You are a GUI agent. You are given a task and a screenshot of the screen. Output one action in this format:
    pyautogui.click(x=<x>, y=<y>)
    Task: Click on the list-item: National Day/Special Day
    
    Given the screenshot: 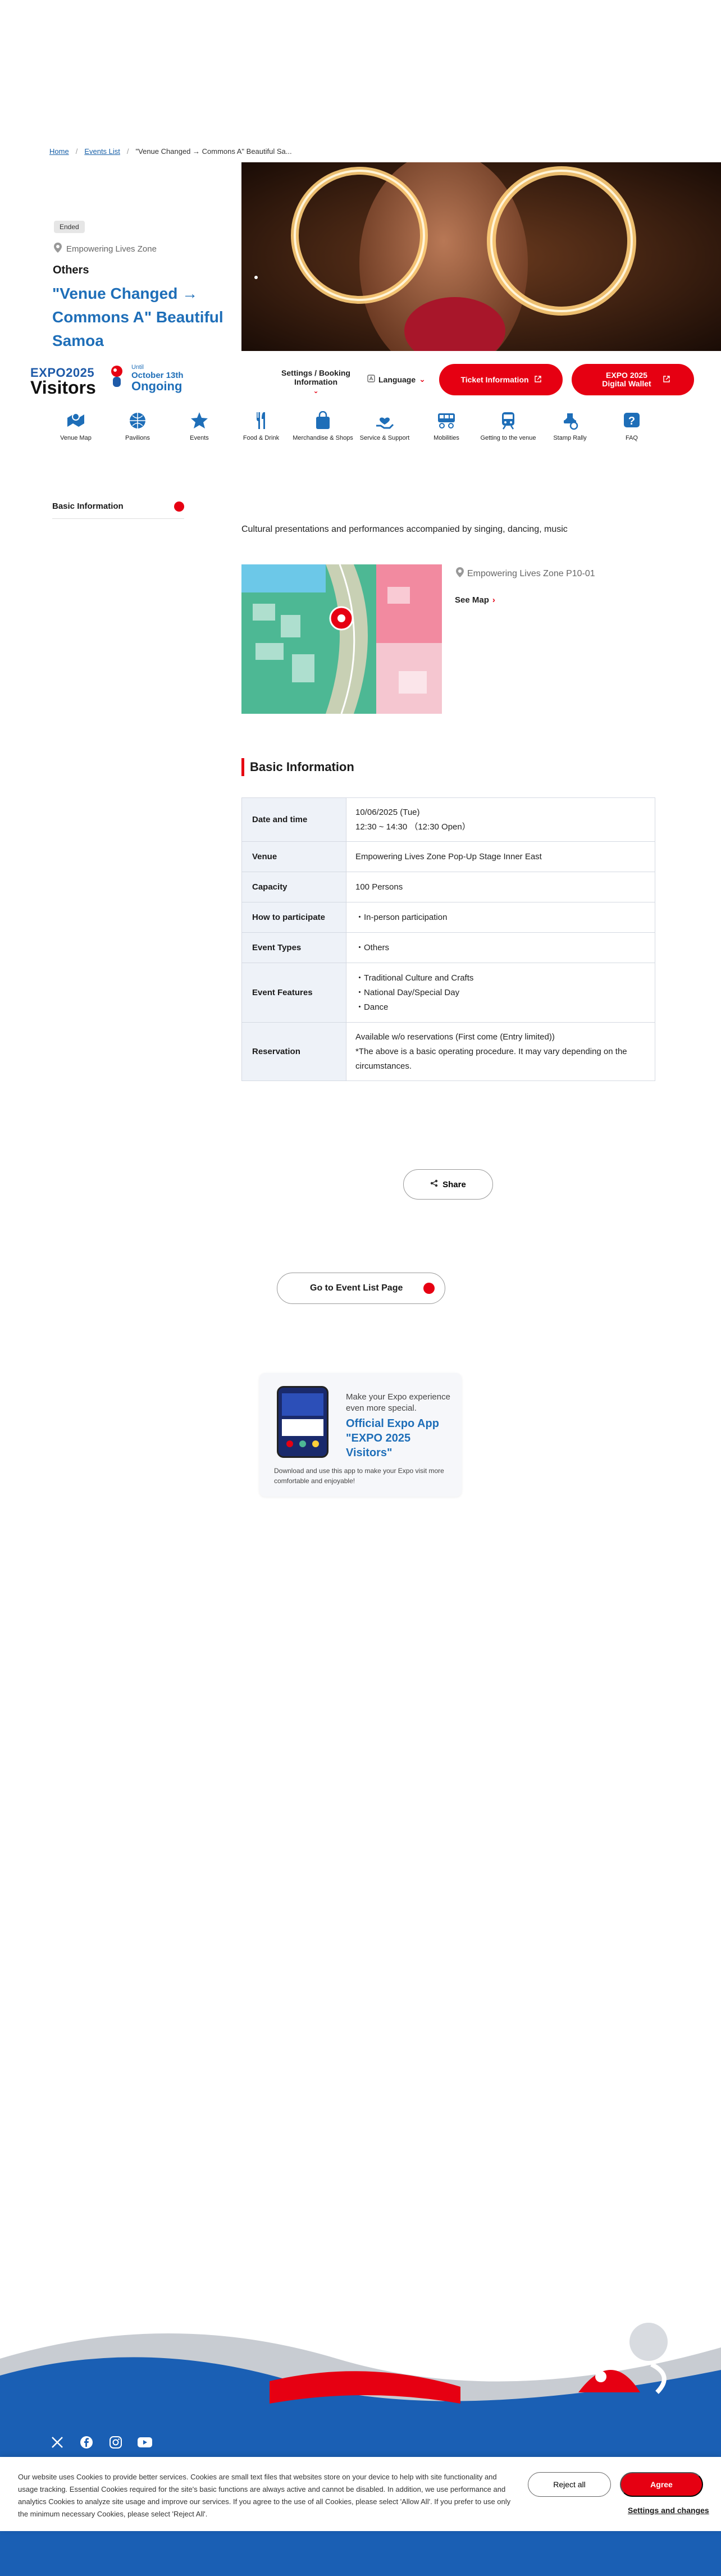 What is the action you would take?
    pyautogui.click(x=501, y=993)
    